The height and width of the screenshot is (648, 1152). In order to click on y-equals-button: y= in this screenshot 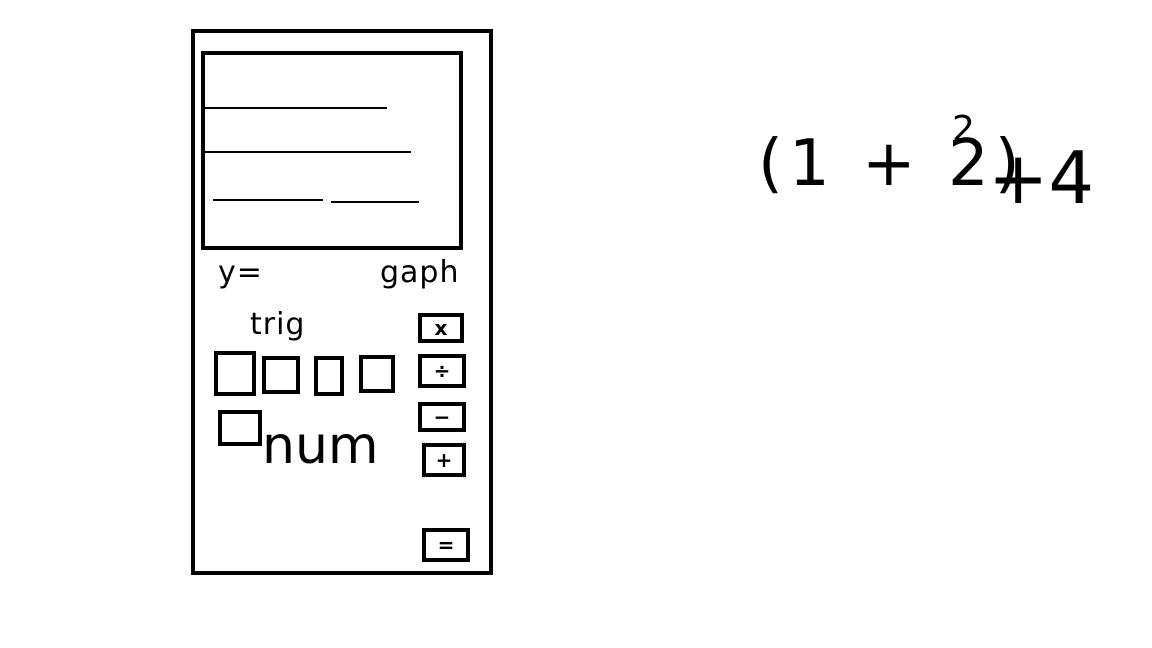, I will do `click(240, 273)`.